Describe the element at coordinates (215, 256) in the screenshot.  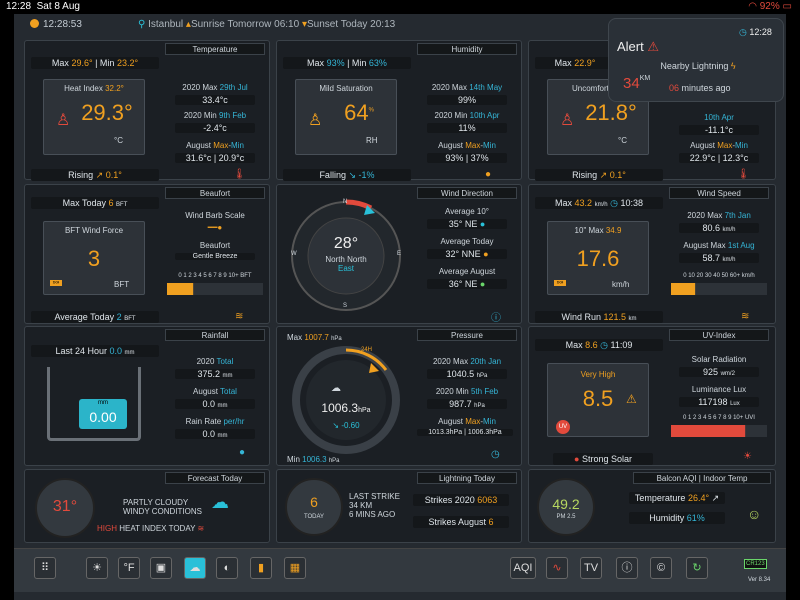
I see `beaufort-desc: Gentle Breeze` at that location.